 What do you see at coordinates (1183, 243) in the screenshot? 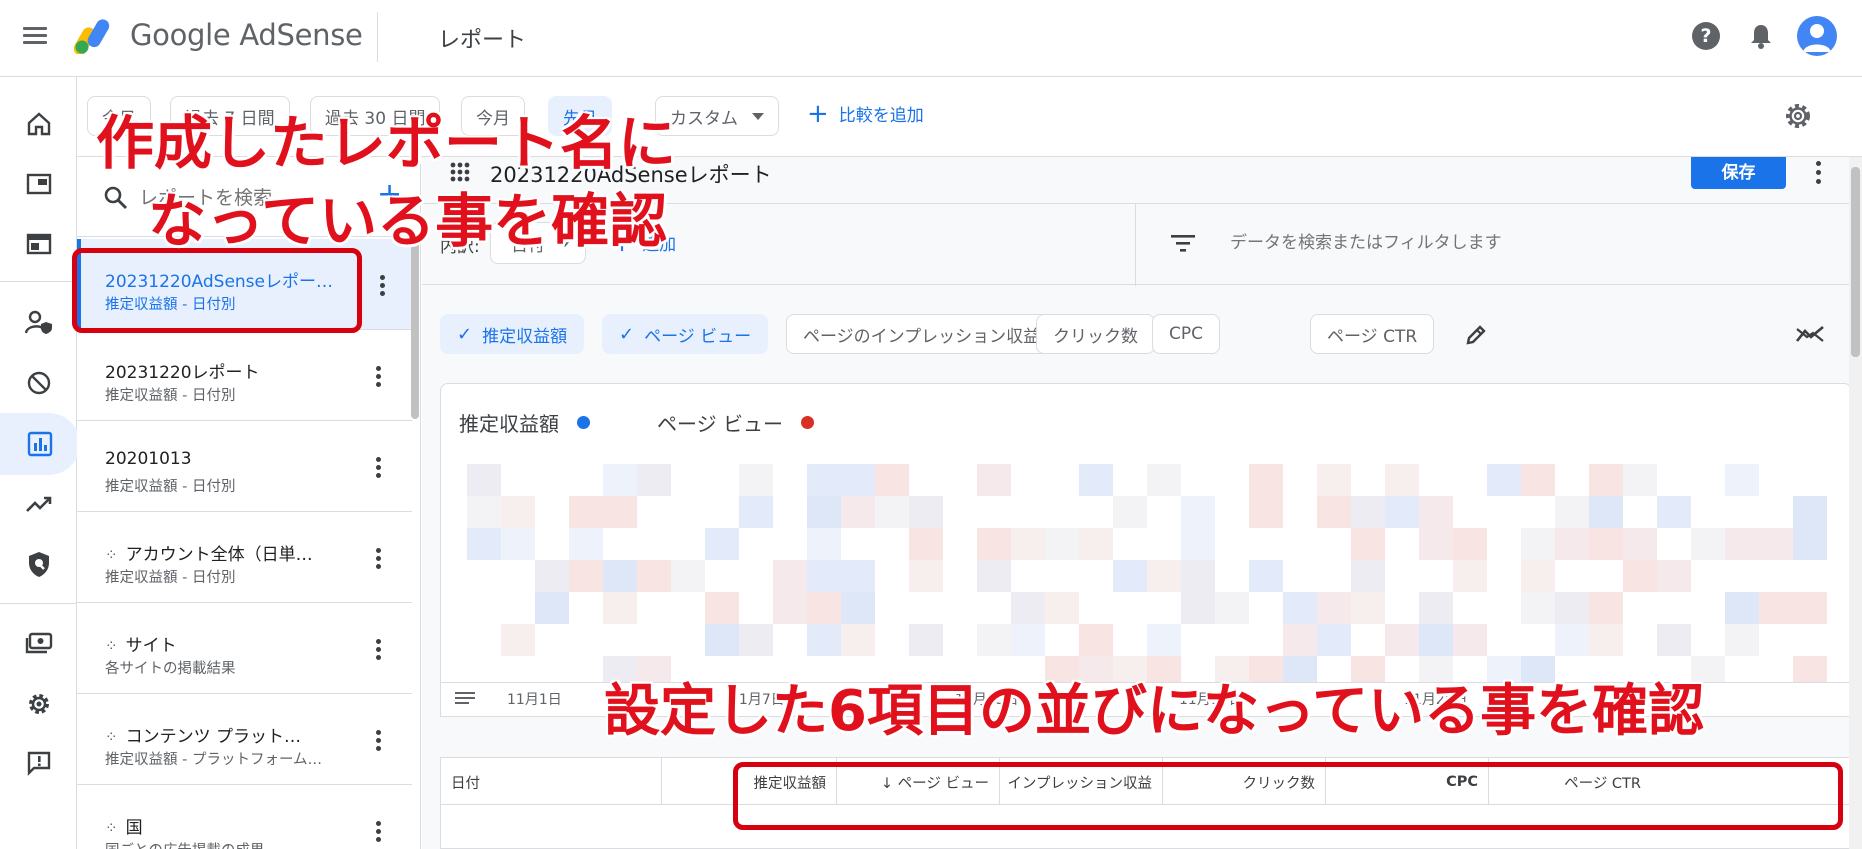
I see `filter-icon` at bounding box center [1183, 243].